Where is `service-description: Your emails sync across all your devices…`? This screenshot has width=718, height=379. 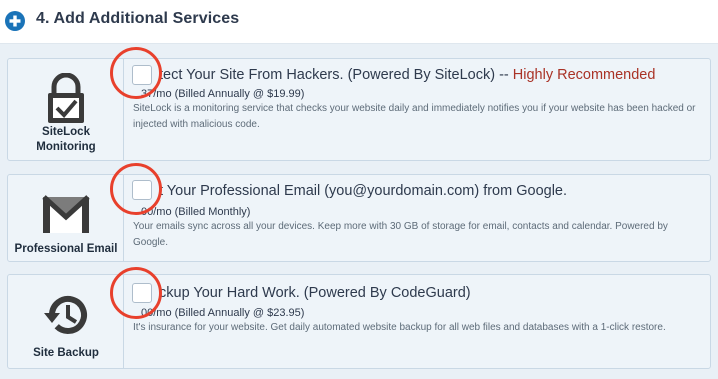
service-description: Your emails sync across all your devices… is located at coordinates (400, 234).